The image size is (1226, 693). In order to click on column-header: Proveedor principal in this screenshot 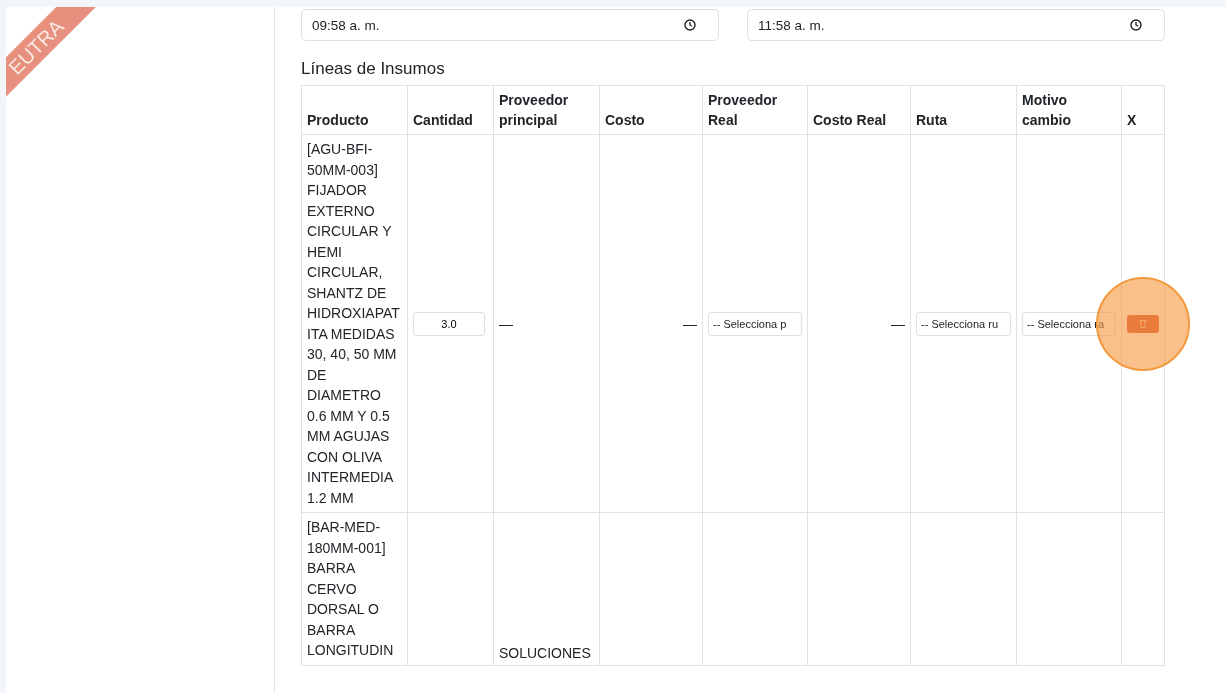, I will do `click(546, 110)`.